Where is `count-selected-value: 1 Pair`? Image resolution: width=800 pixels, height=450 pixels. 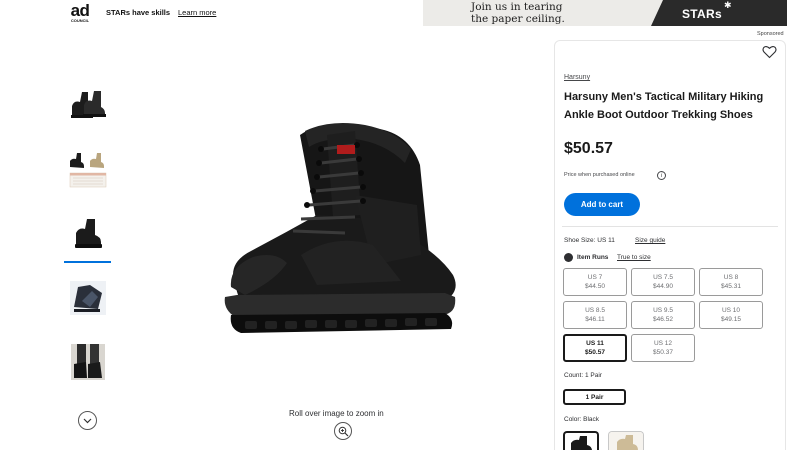 count-selected-value: 1 Pair is located at coordinates (593, 375).